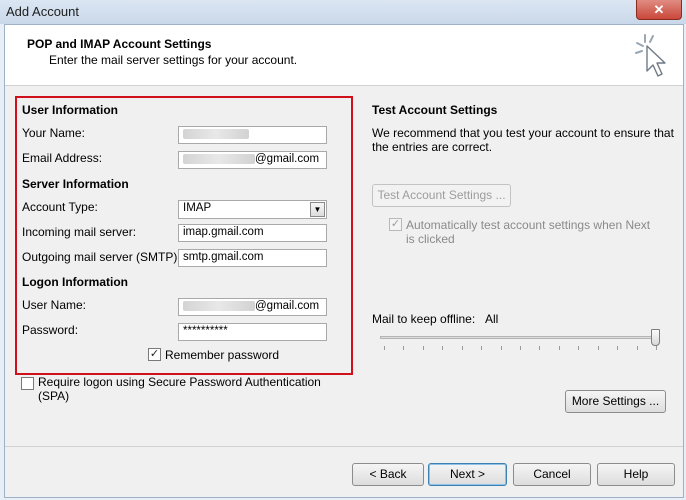  Describe the element at coordinates (119, 44) in the screenshot. I see `header-title: POP and IMAP Account Settings` at that location.